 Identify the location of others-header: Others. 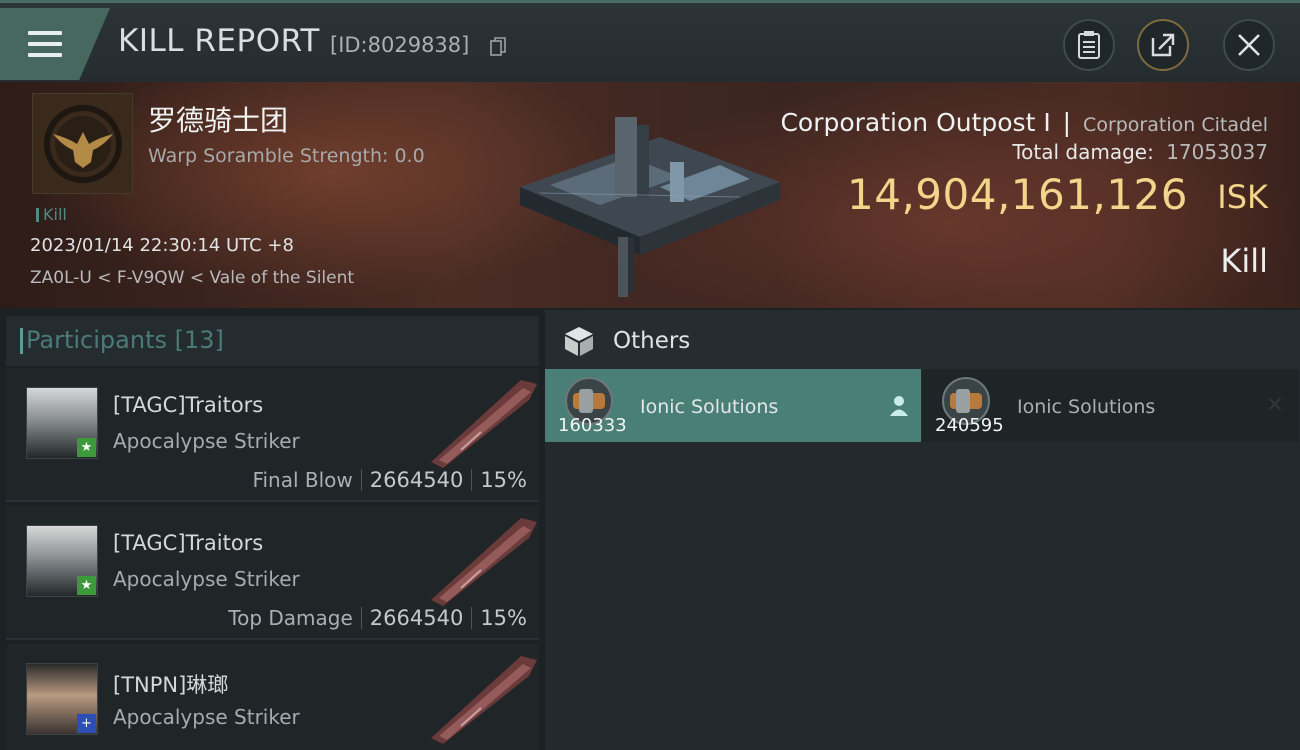
(922, 340).